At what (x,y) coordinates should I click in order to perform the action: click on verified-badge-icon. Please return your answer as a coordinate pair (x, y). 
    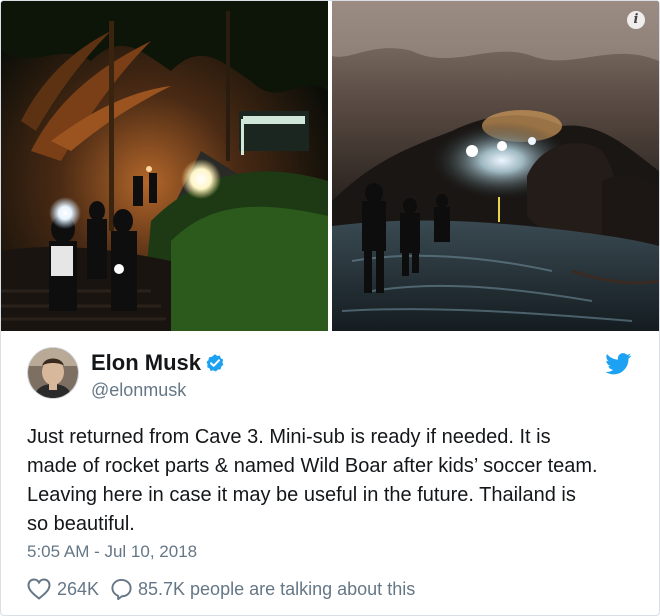
    Looking at the image, I should click on (215, 363).